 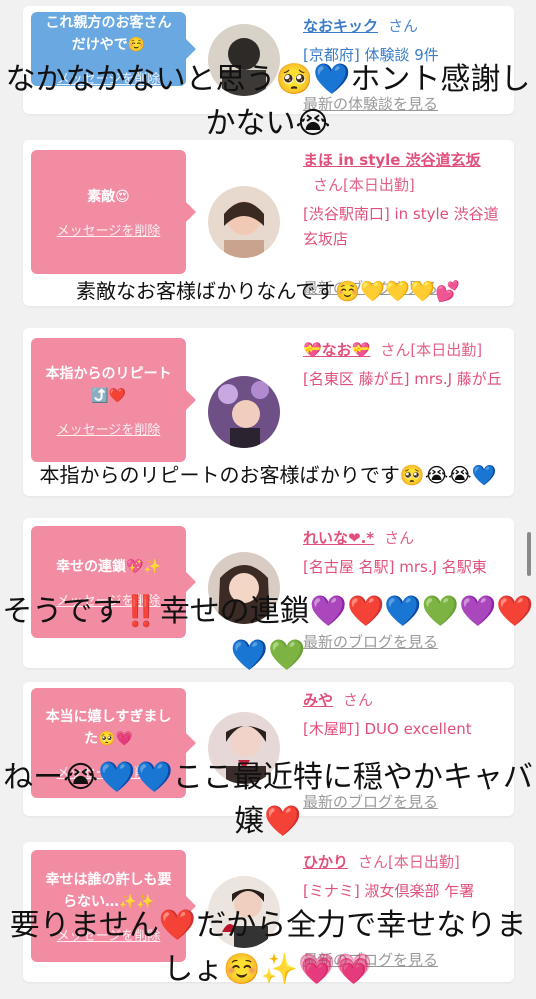 I want to click on profile-name-link: れいな❤︎.*, so click(x=338, y=538).